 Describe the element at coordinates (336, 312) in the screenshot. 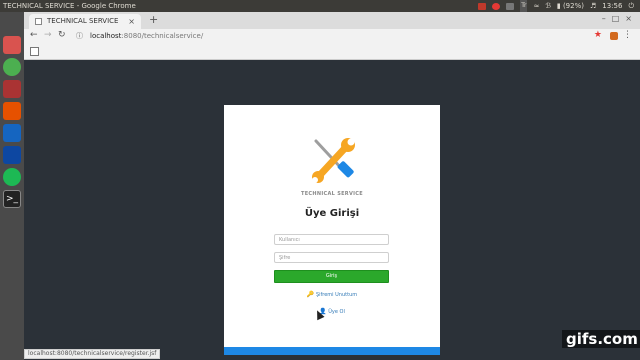

I see `register-label: Üye Ol` at that location.